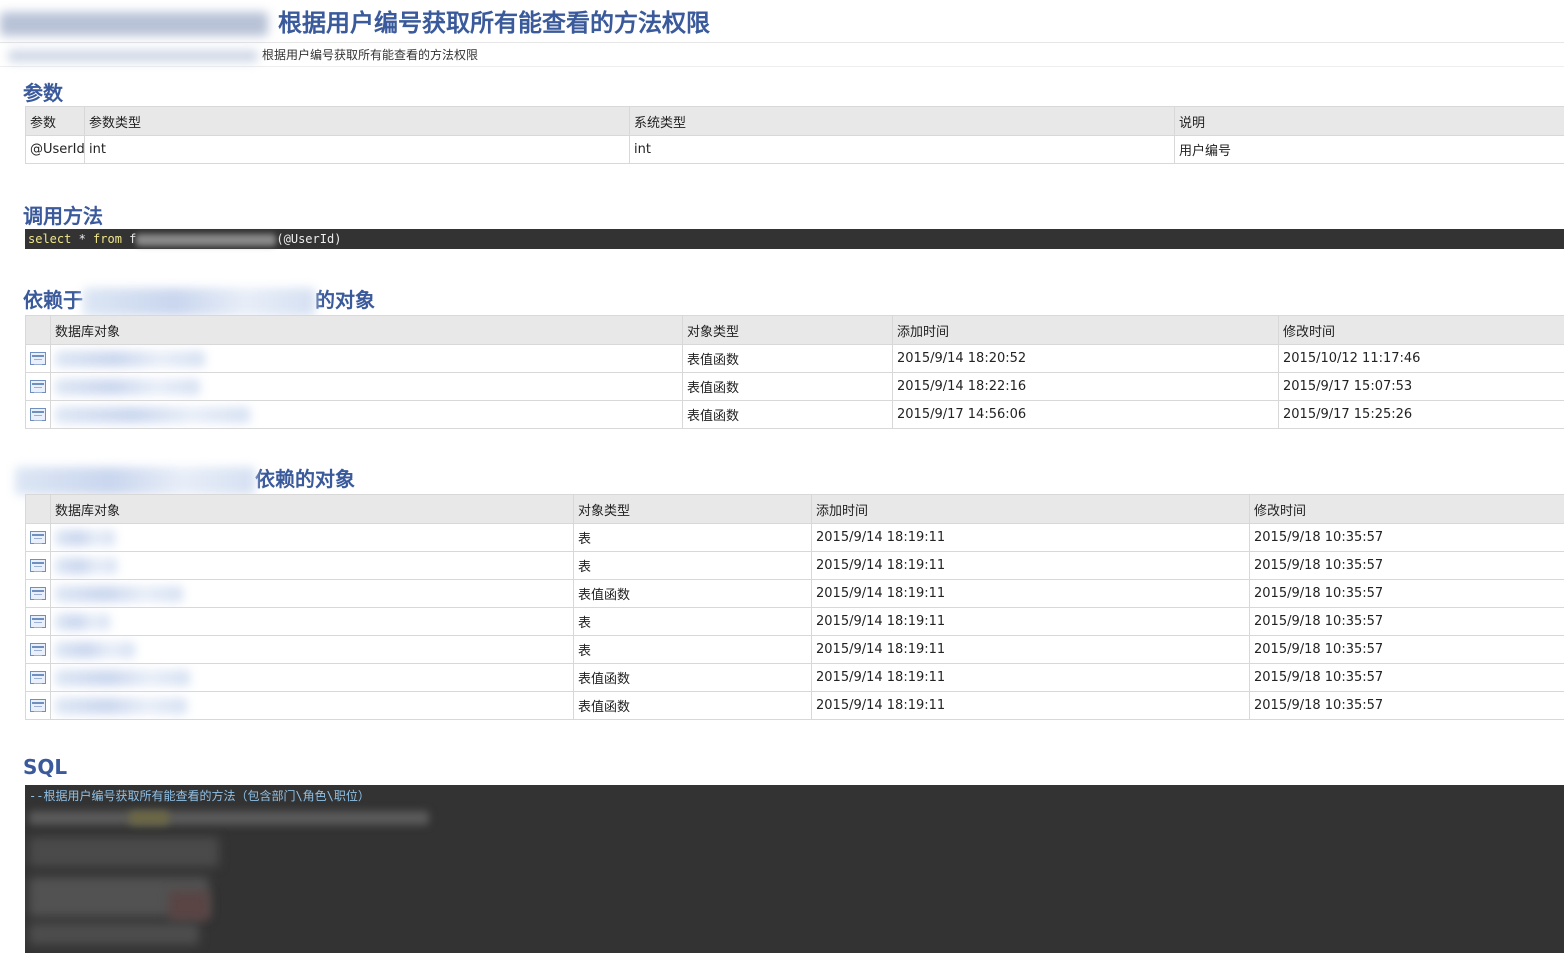 This screenshot has height=953, width=1564. Describe the element at coordinates (1085, 386) in the screenshot. I see `added-time: 2015/9/14 18:22:16` at that location.